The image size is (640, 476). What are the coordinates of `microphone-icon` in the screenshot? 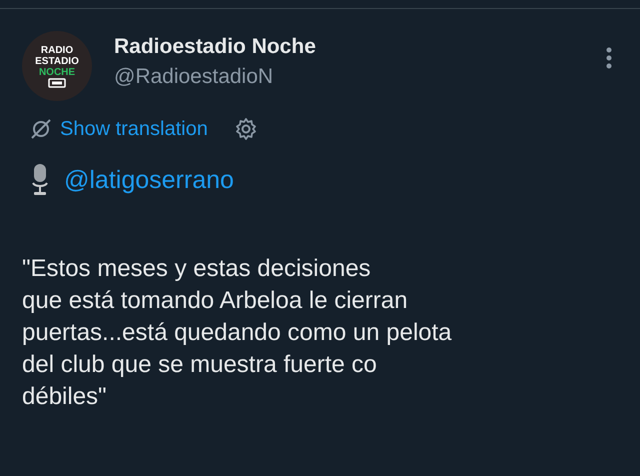 It's located at (40, 180).